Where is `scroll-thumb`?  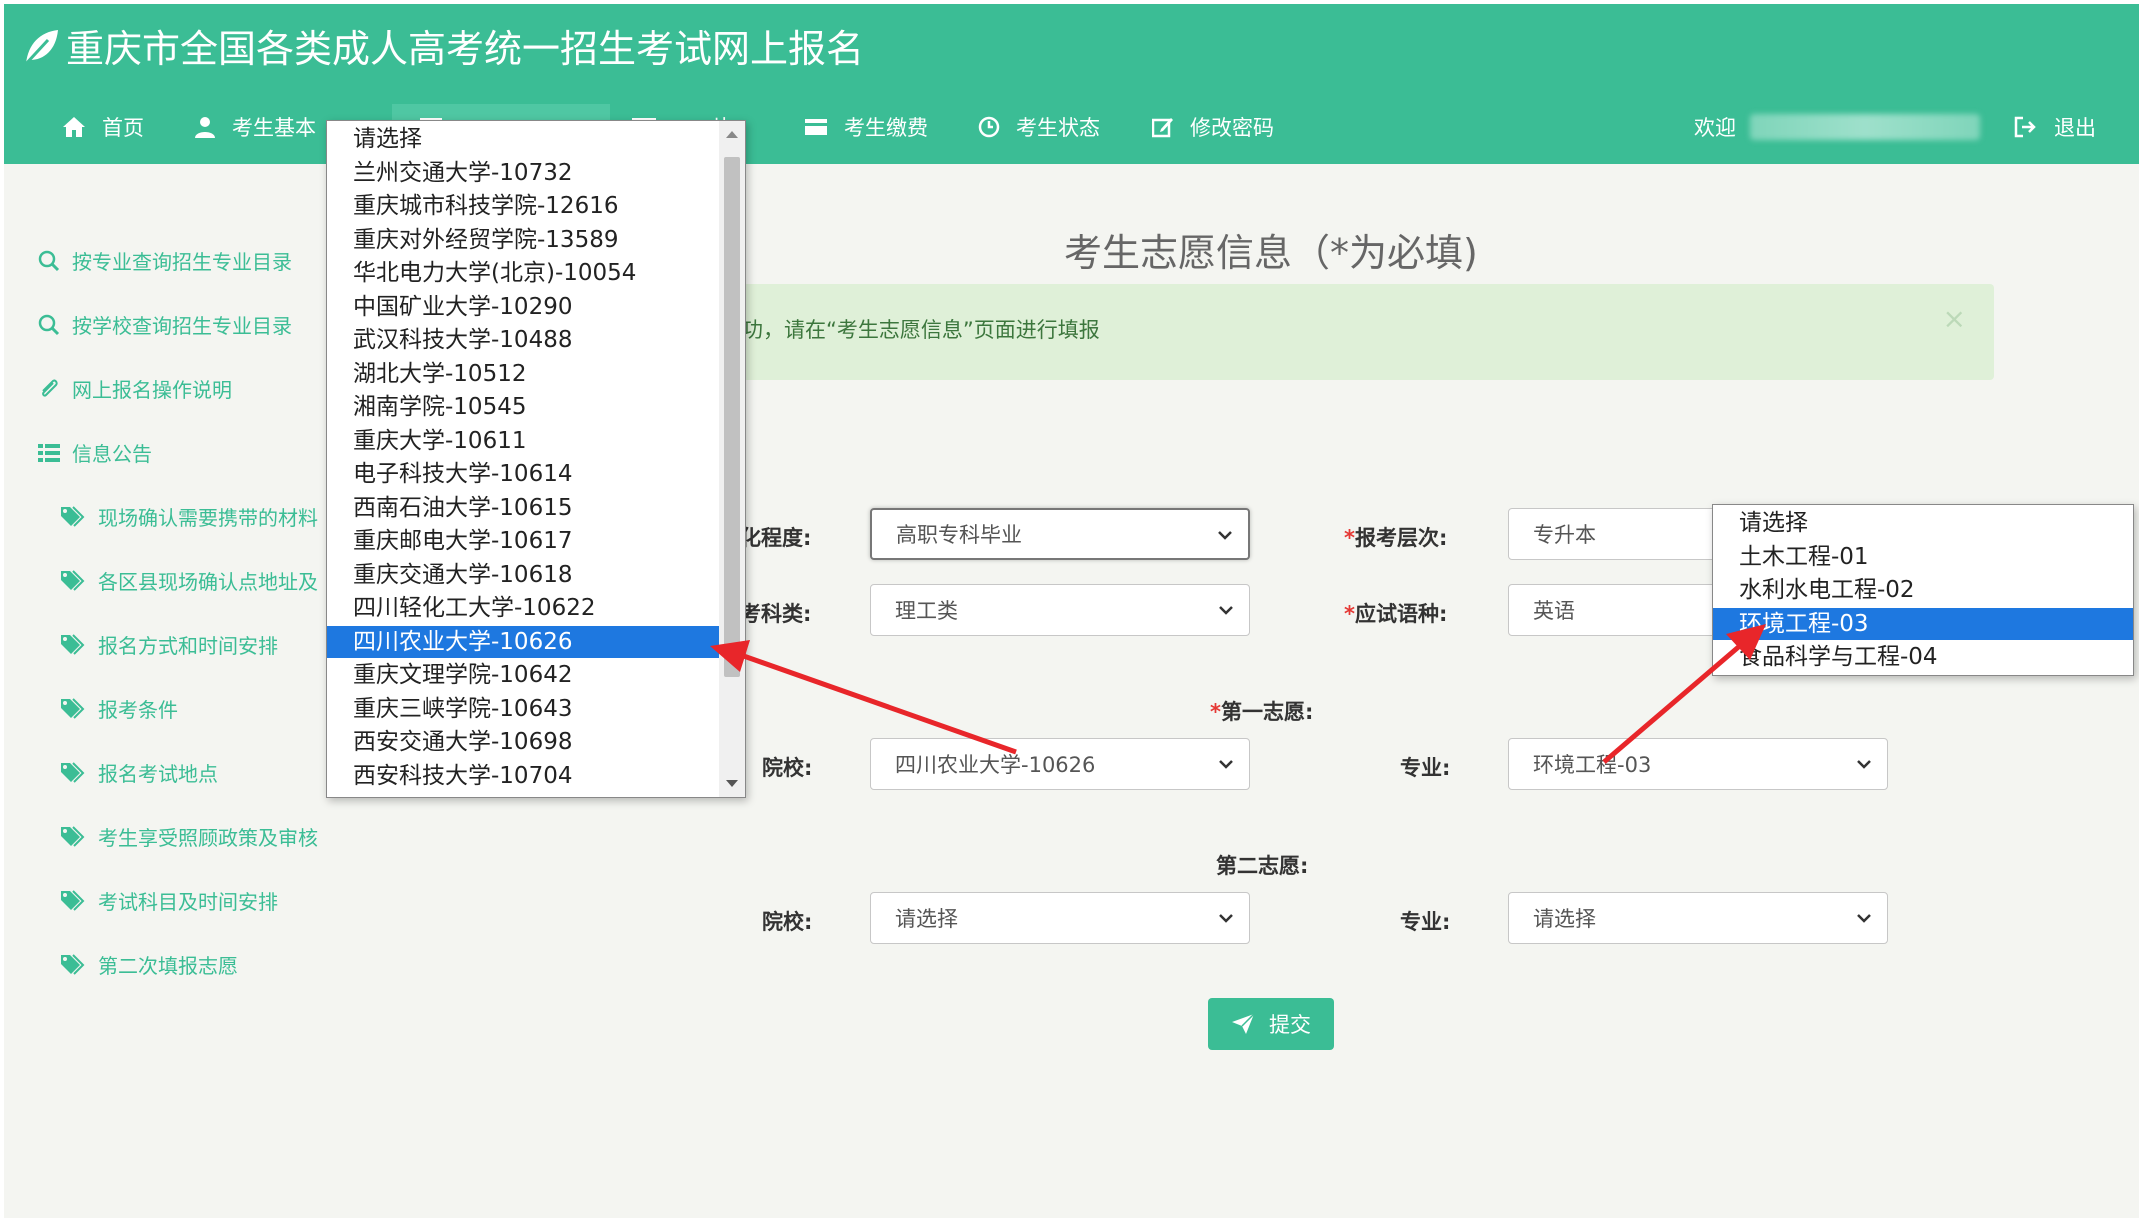 scroll-thumb is located at coordinates (732, 417).